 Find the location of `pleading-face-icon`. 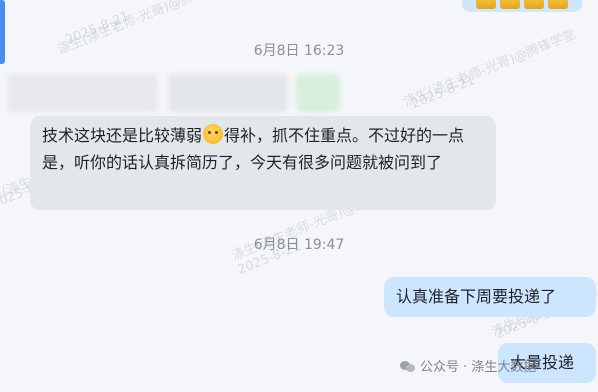

pleading-face-icon is located at coordinates (213, 134).